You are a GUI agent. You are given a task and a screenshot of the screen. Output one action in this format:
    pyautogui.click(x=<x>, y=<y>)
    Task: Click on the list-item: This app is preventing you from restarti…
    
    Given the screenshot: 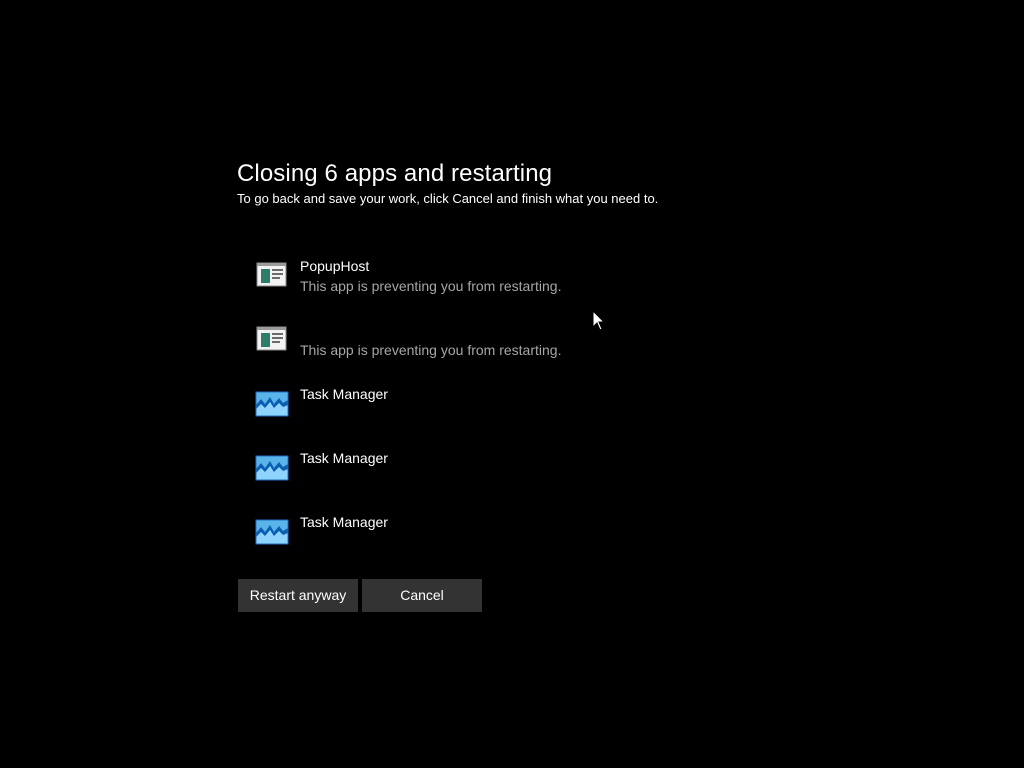 What is the action you would take?
    pyautogui.click(x=505, y=352)
    